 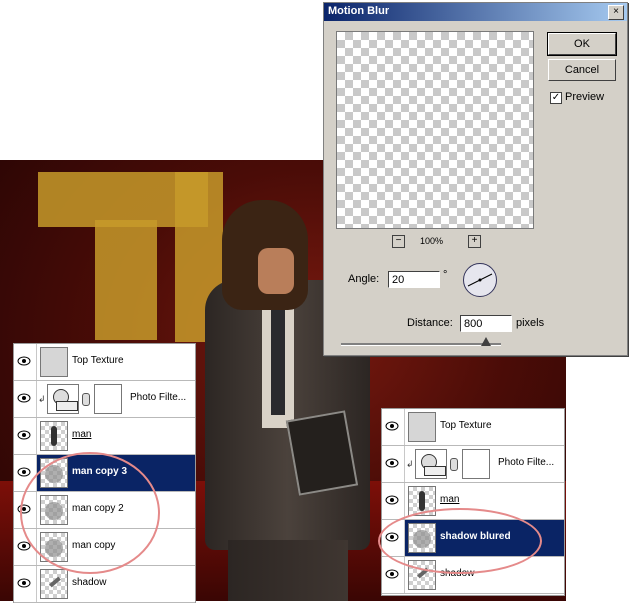 I want to click on distance-label: Distance:, so click(x=430, y=323).